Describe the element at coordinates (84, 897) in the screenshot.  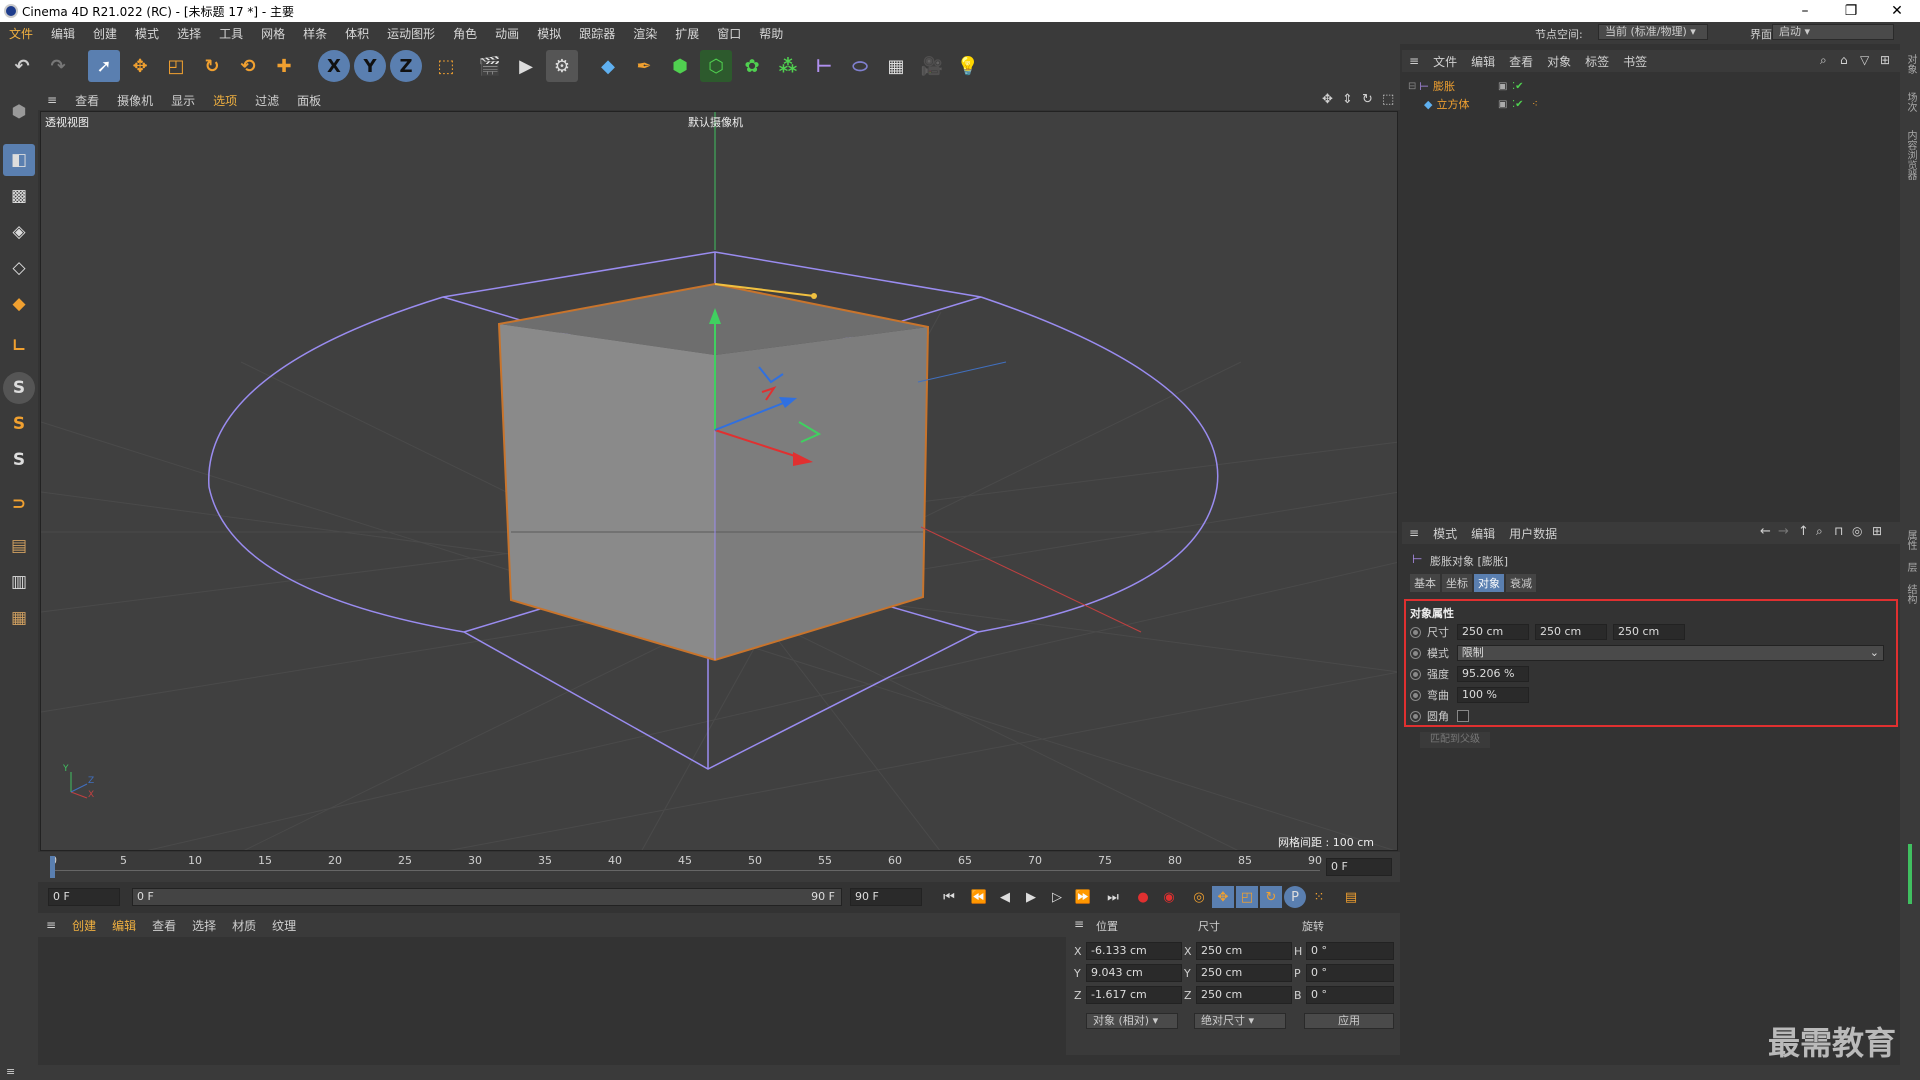
I see `start-frame-field: 0 F` at that location.